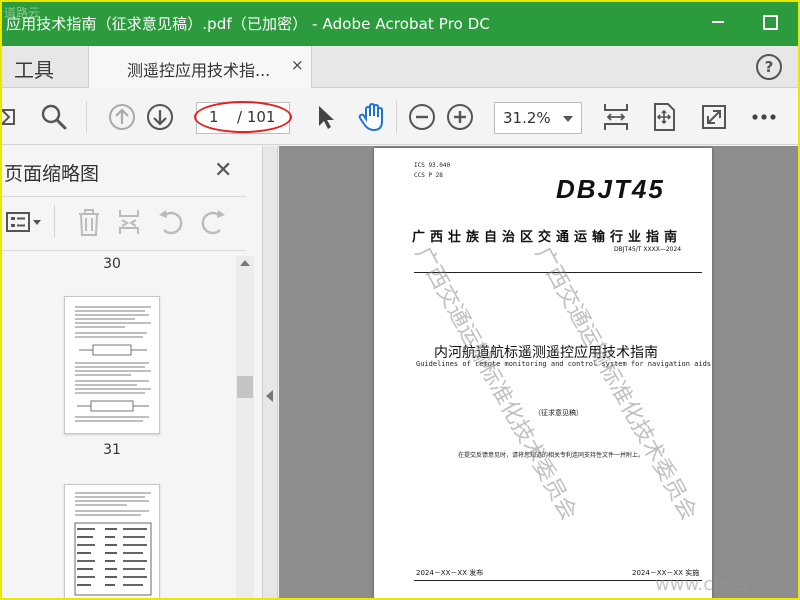  Describe the element at coordinates (664, 117) in the screenshot. I see `fit-page-icon` at that location.